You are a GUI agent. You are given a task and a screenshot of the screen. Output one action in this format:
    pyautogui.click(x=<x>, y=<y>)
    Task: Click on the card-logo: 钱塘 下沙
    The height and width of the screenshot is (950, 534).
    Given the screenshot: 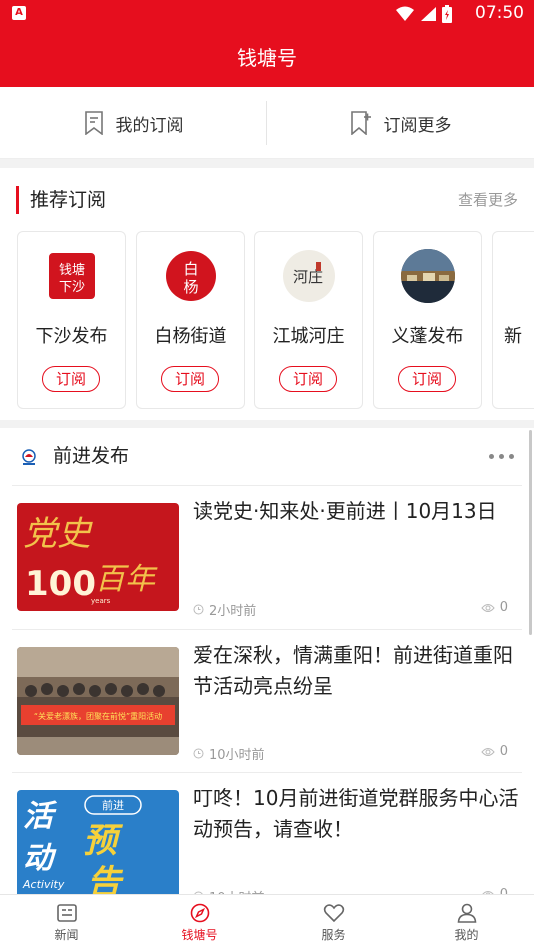 What is the action you would take?
    pyautogui.click(x=72, y=276)
    